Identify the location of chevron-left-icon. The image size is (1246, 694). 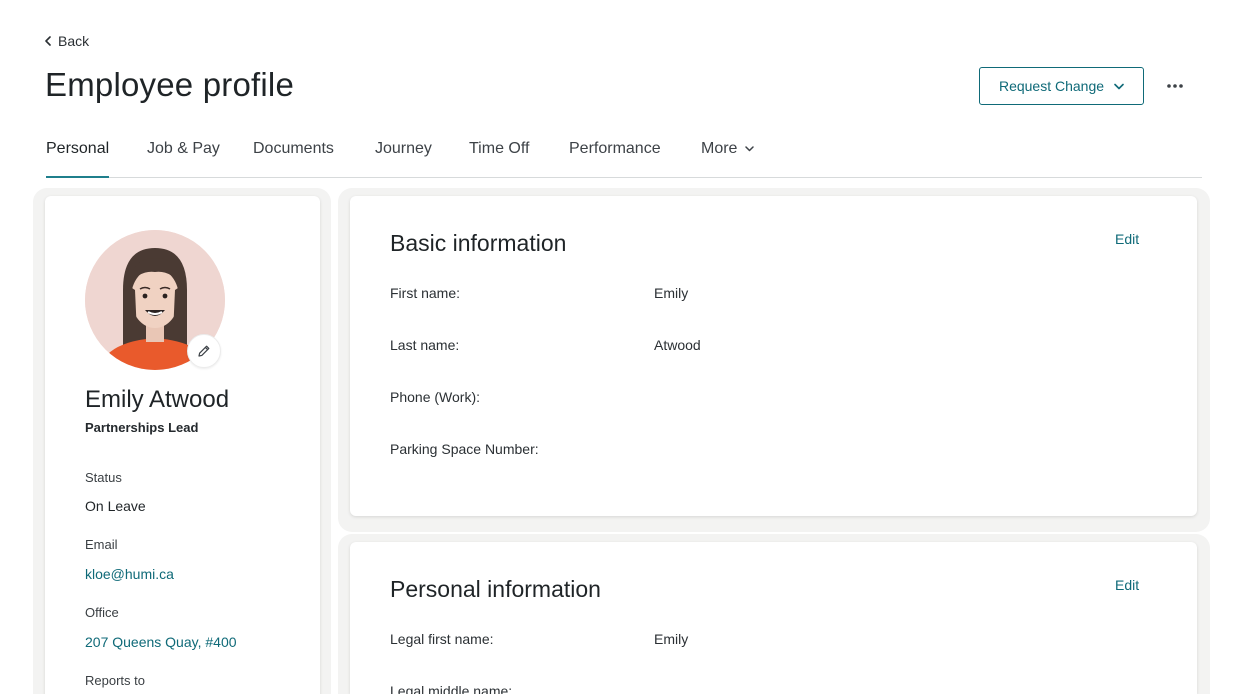
(48, 41).